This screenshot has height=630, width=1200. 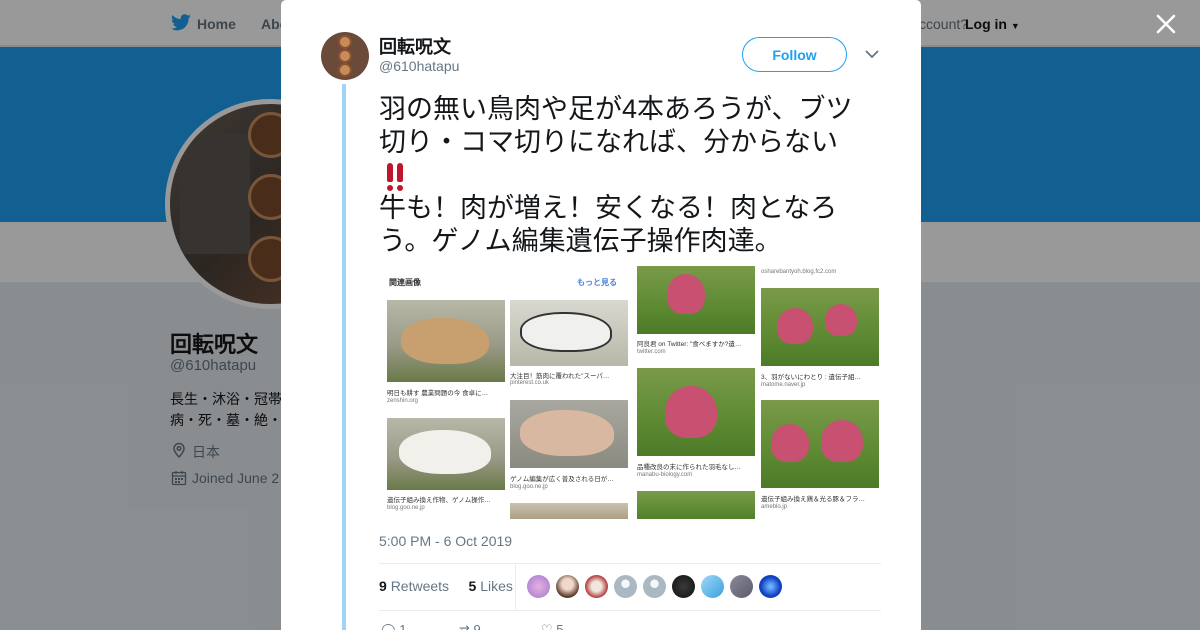 I want to click on image-source: twitter.com, so click(x=651, y=352).